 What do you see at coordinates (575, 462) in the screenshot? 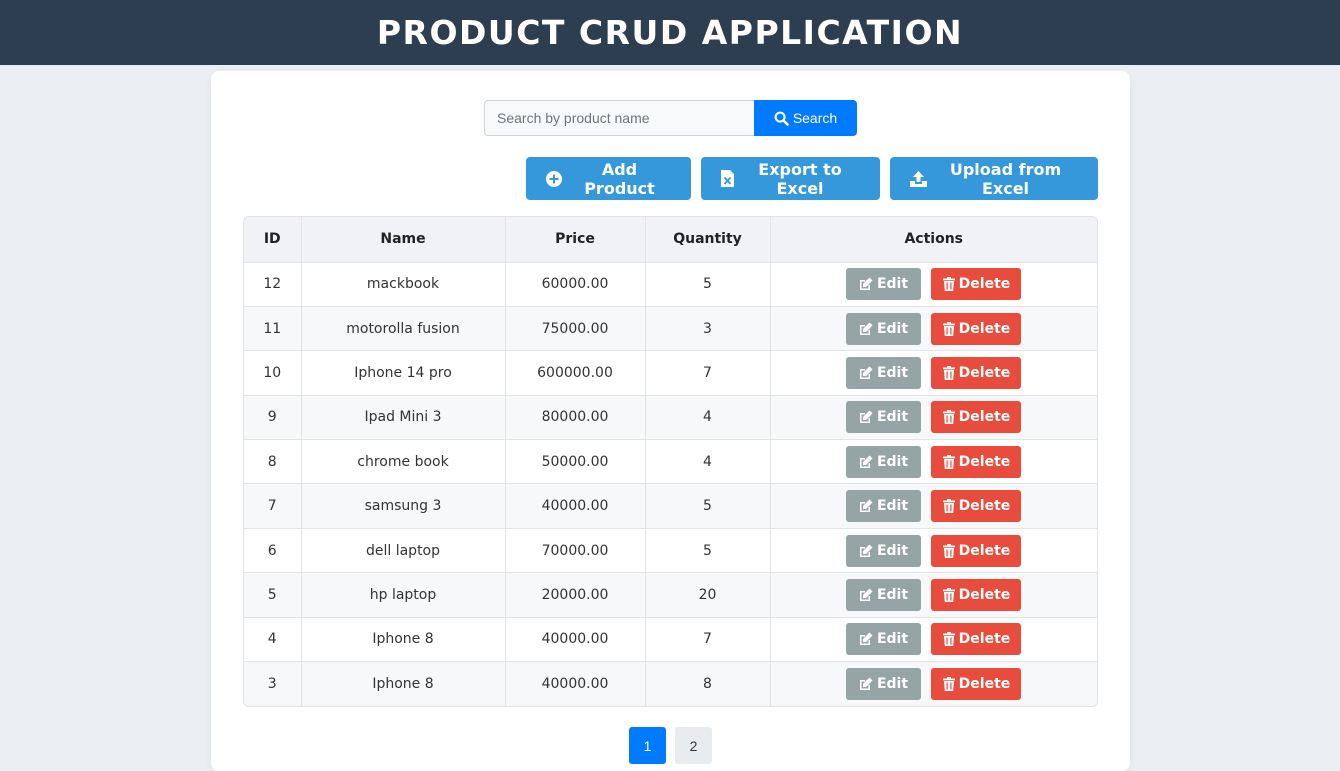
I see `cell-price: 50000.00` at bounding box center [575, 462].